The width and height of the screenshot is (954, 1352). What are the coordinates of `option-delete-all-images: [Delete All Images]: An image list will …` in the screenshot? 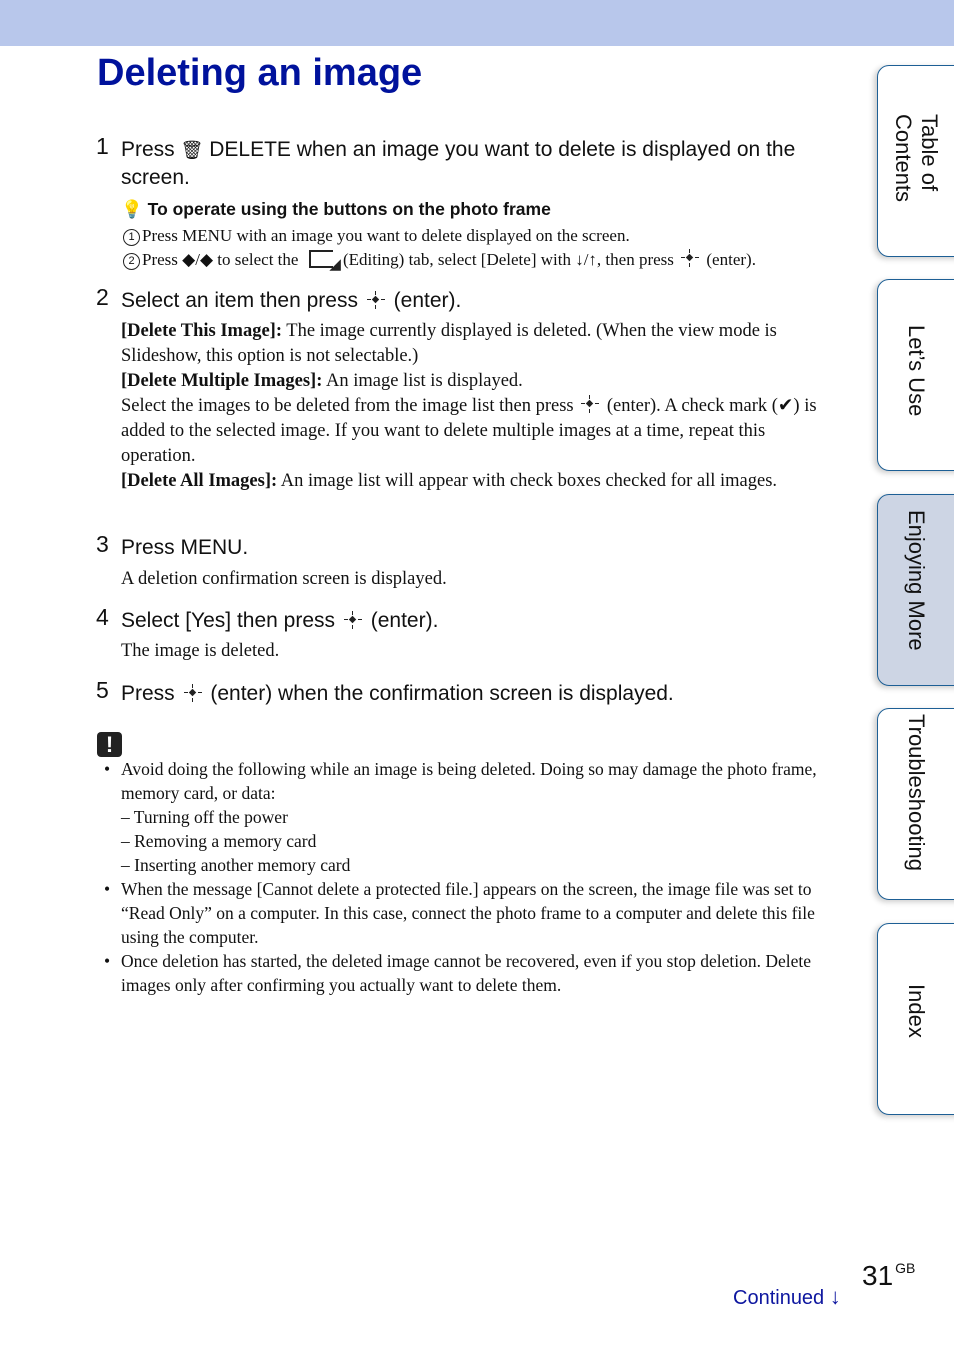 It's located at (449, 481).